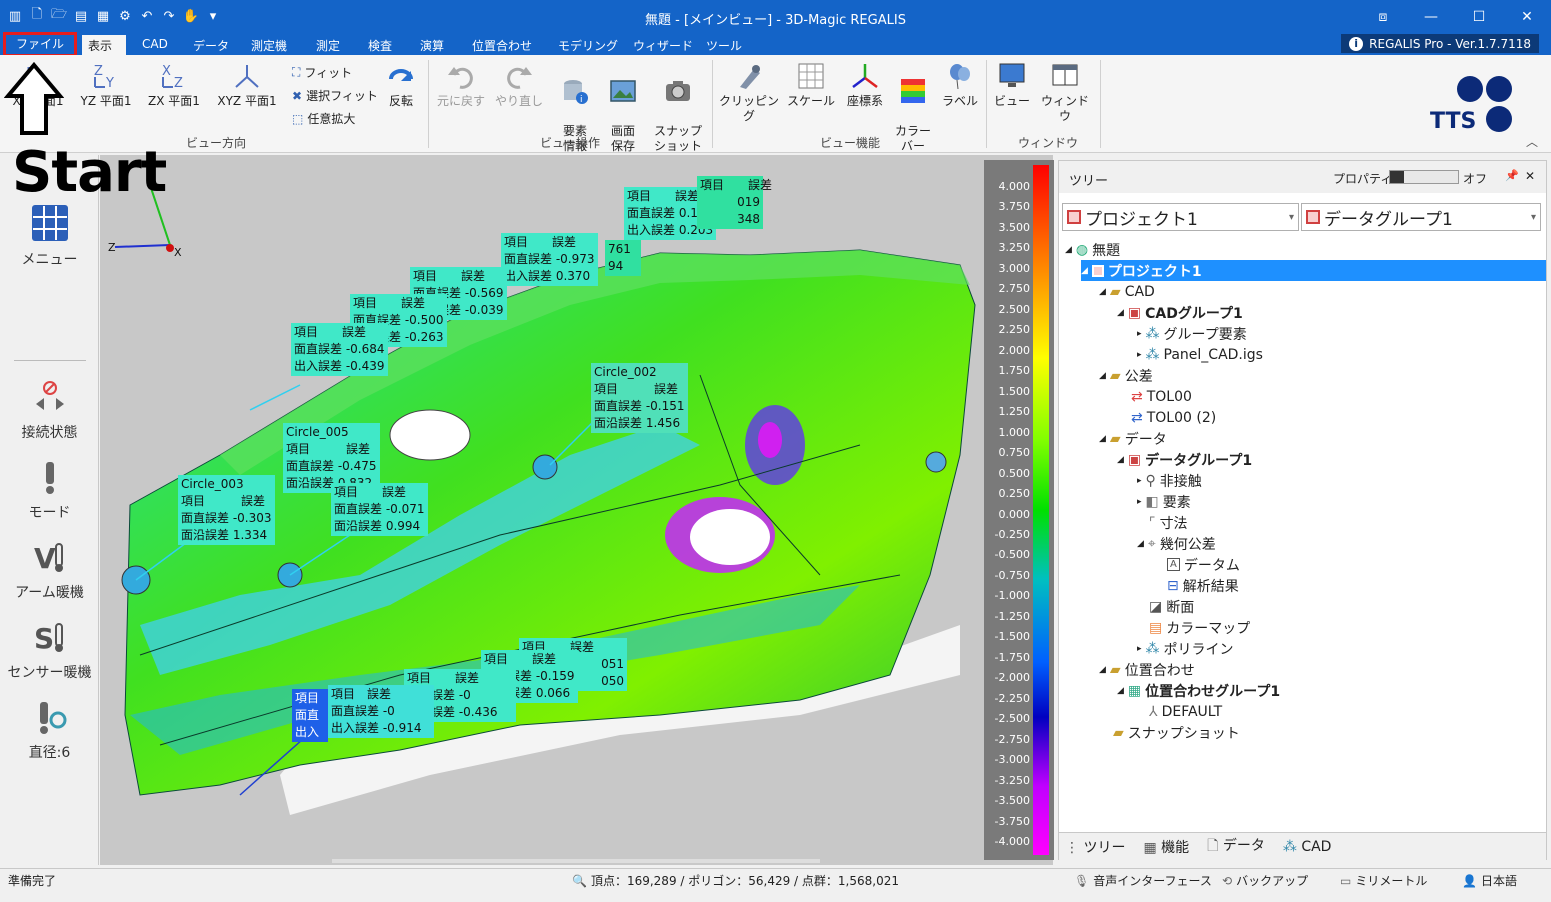 The image size is (1551, 902). Describe the element at coordinates (323, 118) in the screenshot. I see `zoom-any-button: ⬚ 任意拡大` at that location.